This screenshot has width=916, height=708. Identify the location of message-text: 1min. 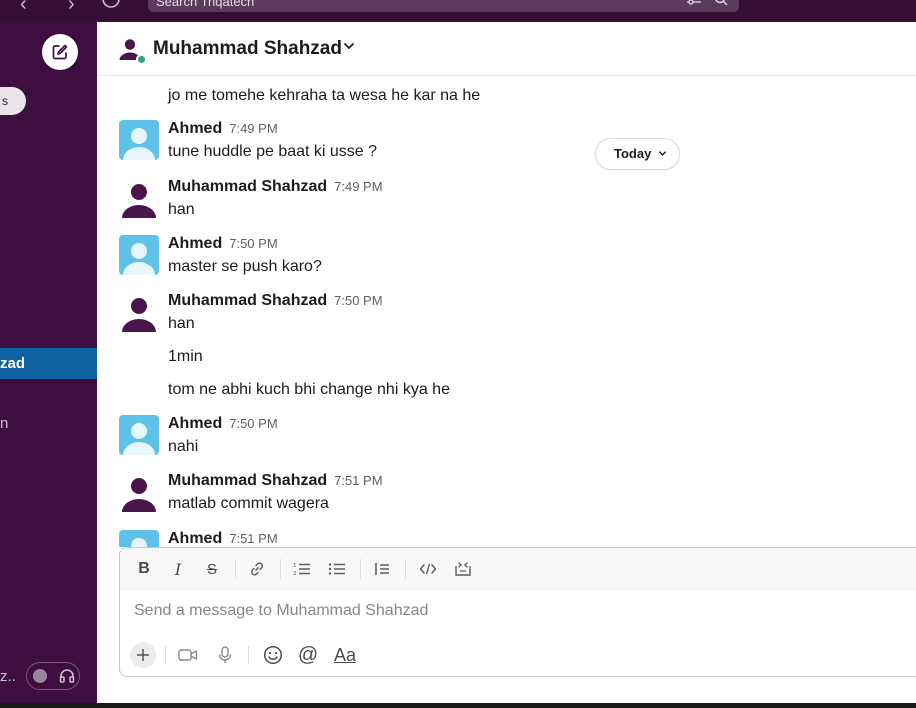
(185, 356).